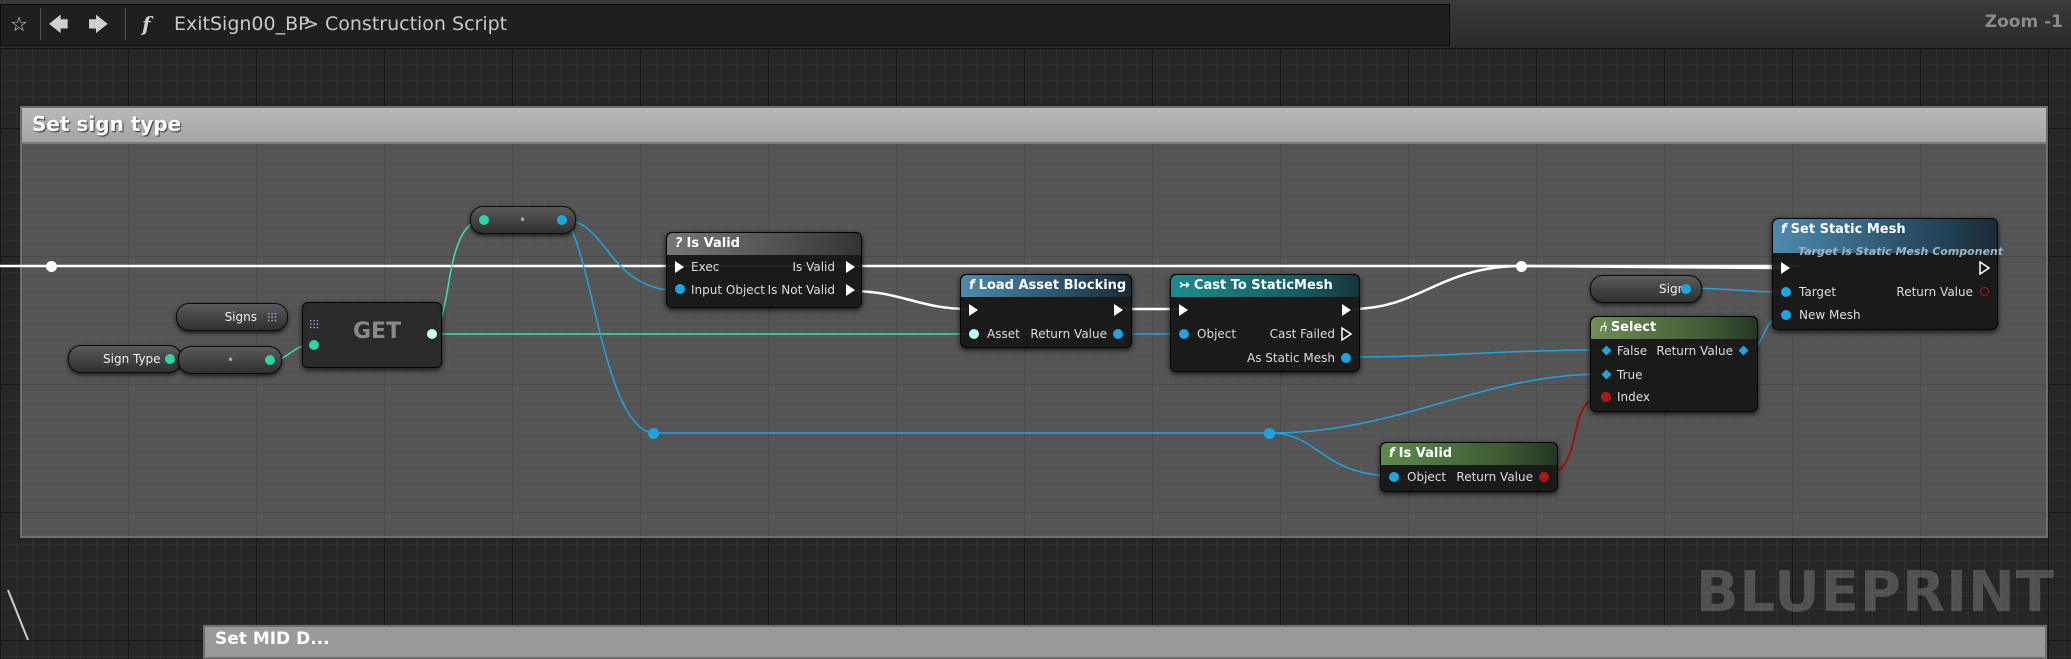  Describe the element at coordinates (58, 24) in the screenshot. I see `arrow-left-icon: 🡄` at that location.